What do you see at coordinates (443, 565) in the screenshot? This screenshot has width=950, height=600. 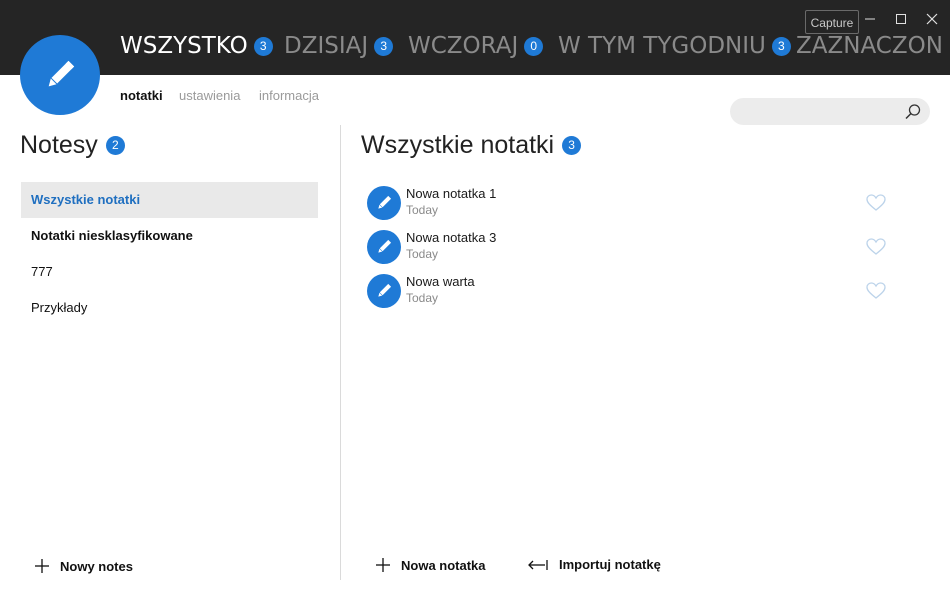 I see `new-note-label: Nowa notatka` at bounding box center [443, 565].